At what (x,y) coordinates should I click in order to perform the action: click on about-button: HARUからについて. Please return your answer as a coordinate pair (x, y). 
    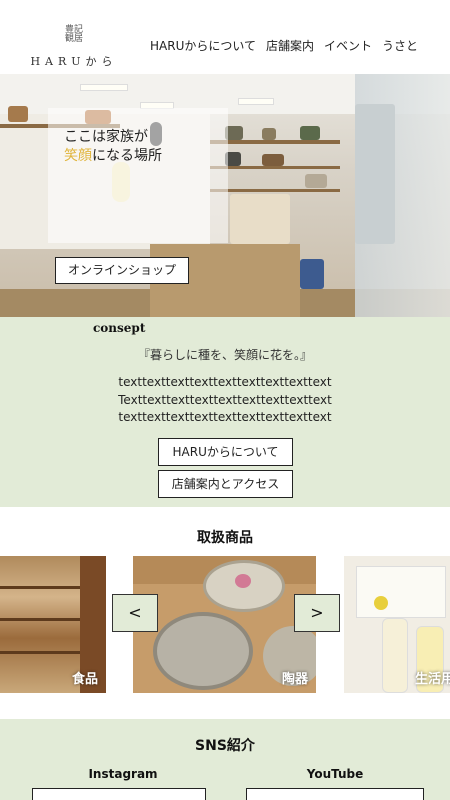
    Looking at the image, I should click on (225, 452).